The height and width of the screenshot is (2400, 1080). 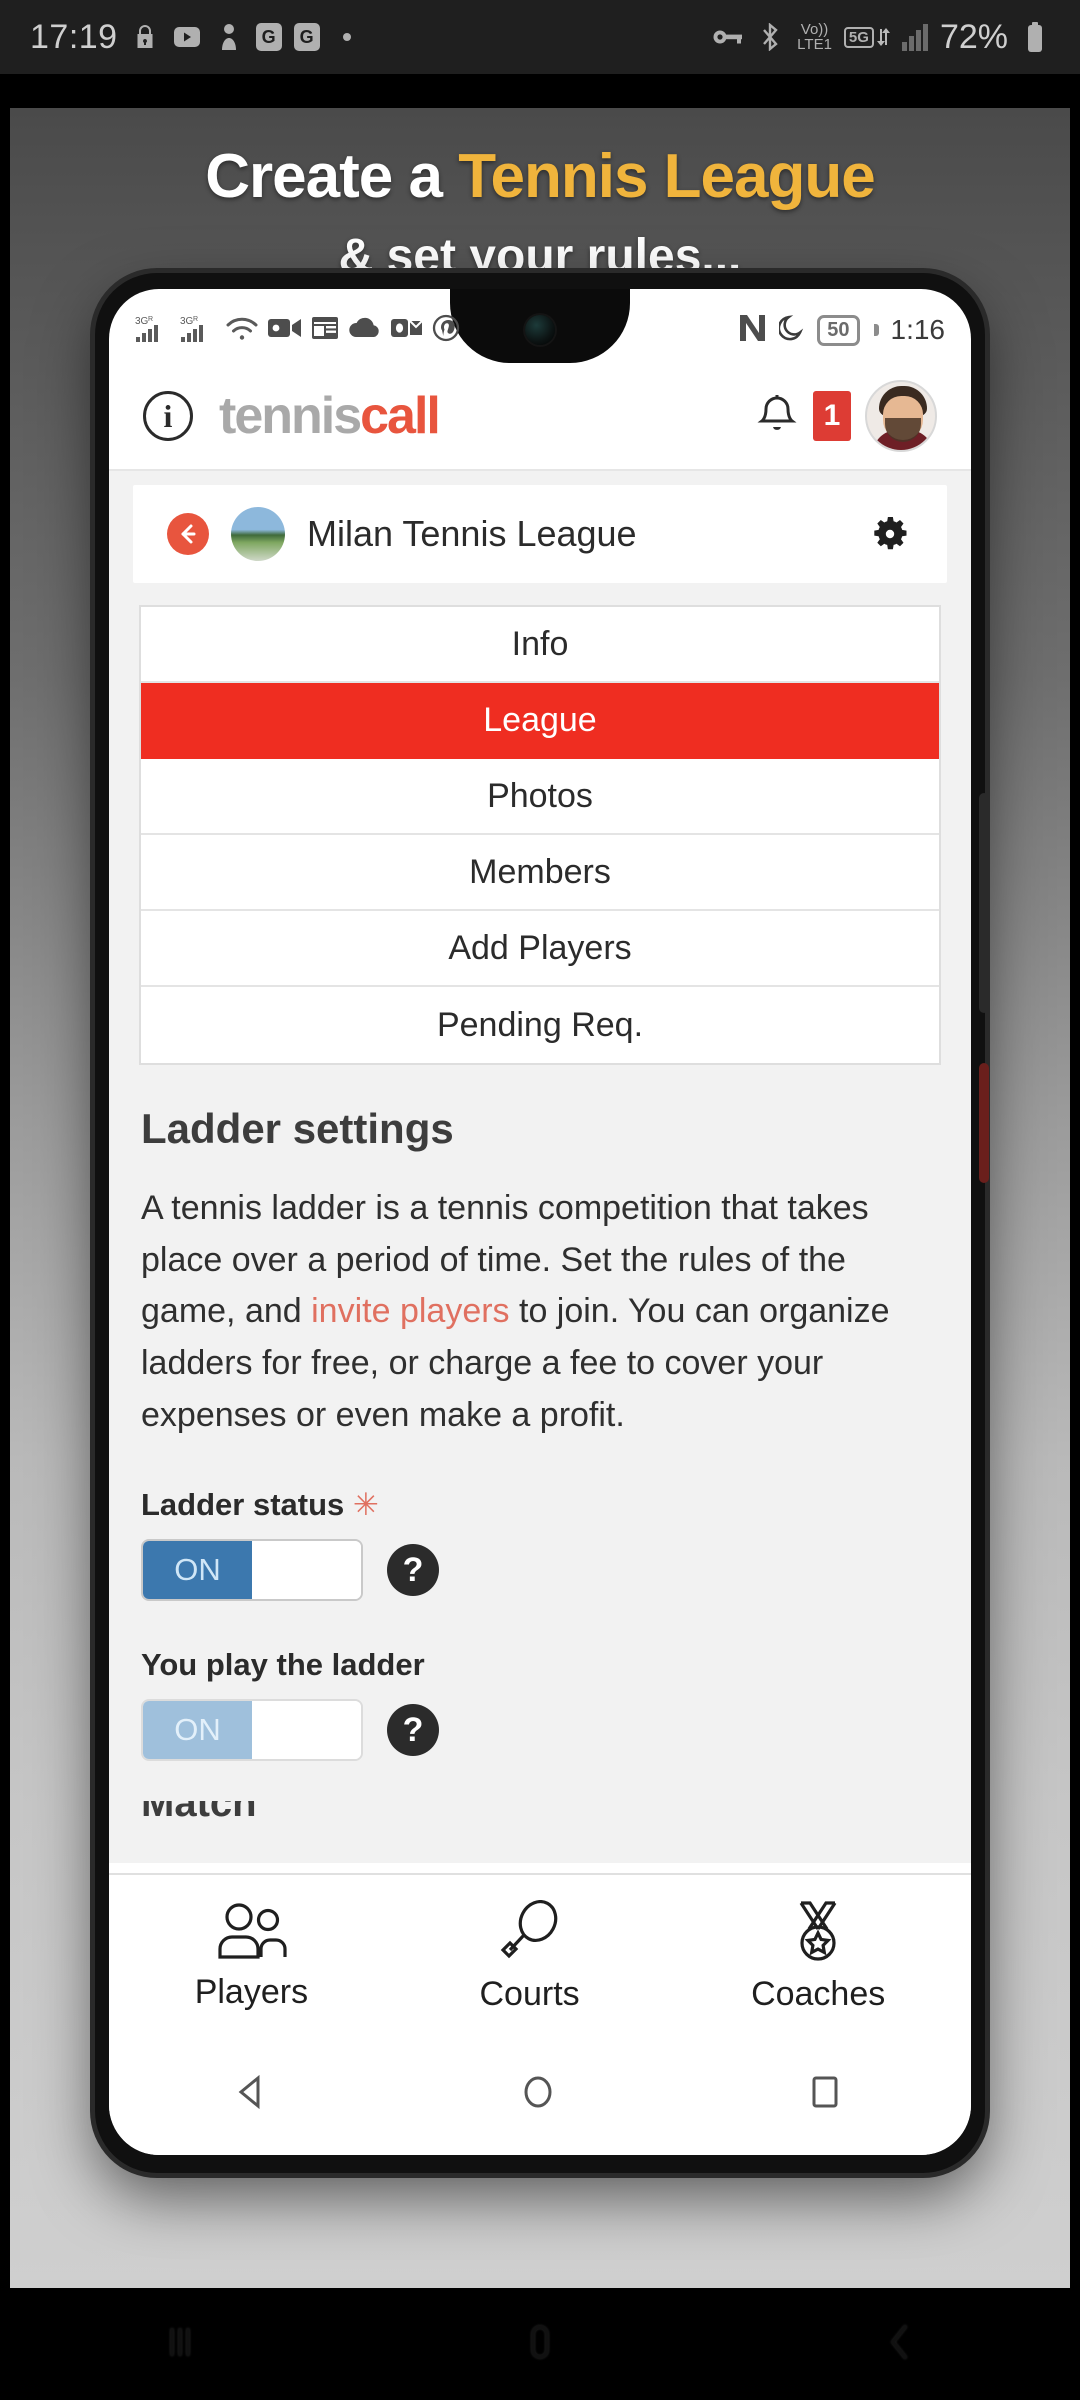 I want to click on app-header-actions: 1, so click(x=846, y=416).